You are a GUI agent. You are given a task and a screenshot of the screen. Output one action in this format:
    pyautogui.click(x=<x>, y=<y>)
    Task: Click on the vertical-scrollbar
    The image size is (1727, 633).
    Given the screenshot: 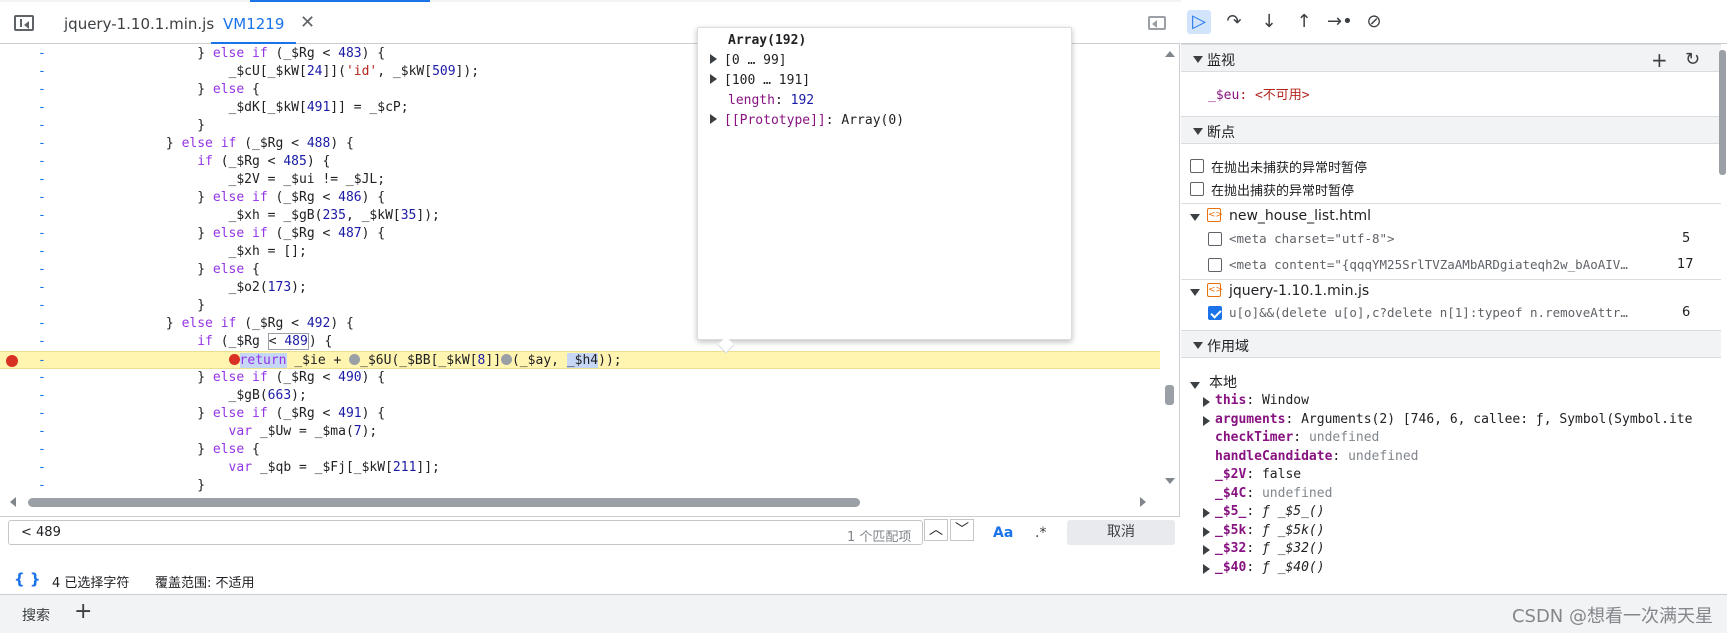 What is the action you would take?
    pyautogui.click(x=1170, y=269)
    